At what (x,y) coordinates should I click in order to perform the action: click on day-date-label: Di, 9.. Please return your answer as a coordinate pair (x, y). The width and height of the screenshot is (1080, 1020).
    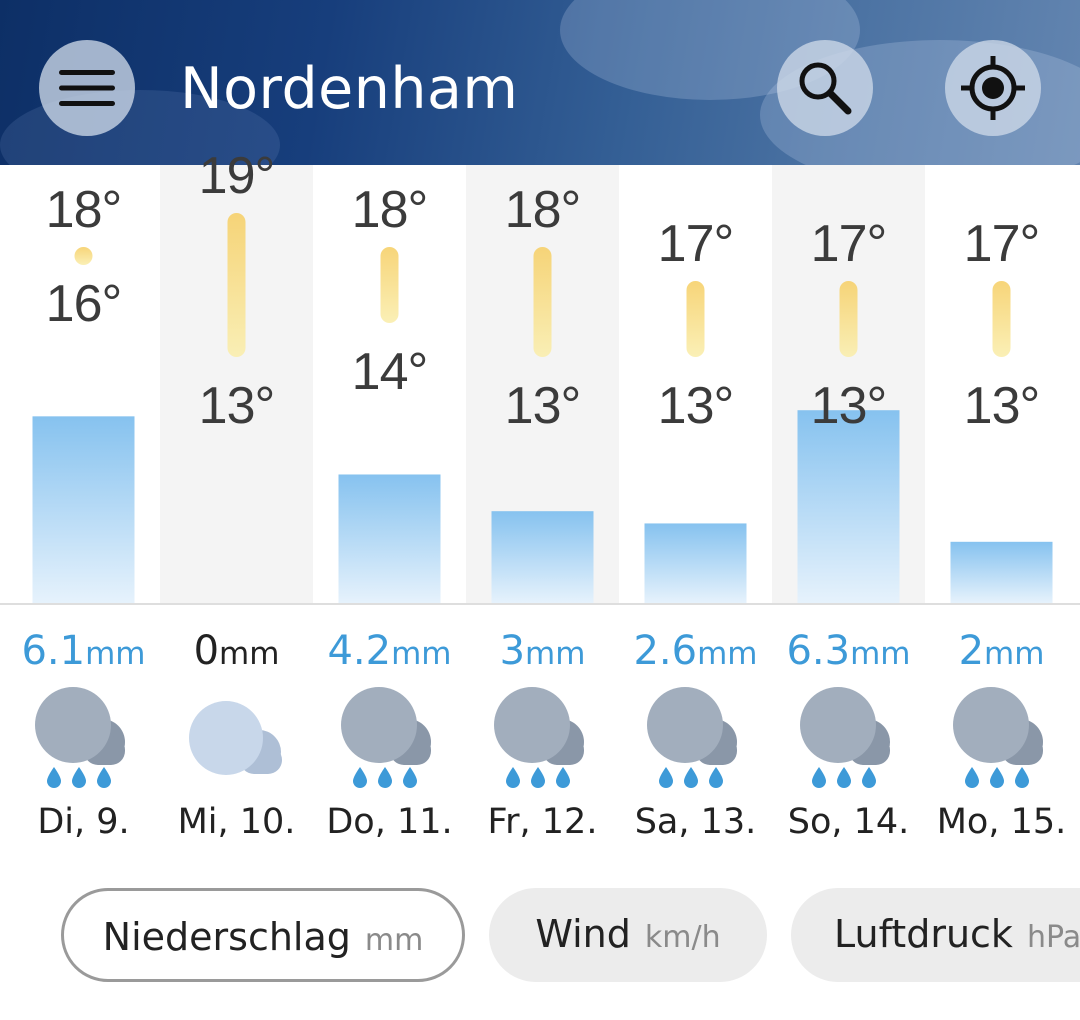
    Looking at the image, I should click on (83, 822).